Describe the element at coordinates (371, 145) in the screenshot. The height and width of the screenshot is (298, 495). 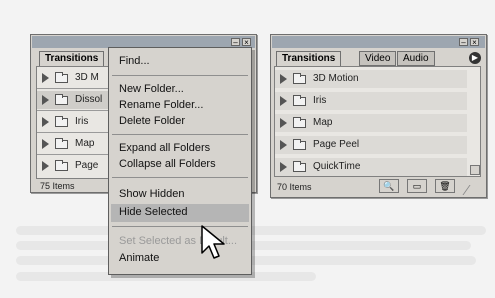
I see `list-item: Page Peel` at that location.